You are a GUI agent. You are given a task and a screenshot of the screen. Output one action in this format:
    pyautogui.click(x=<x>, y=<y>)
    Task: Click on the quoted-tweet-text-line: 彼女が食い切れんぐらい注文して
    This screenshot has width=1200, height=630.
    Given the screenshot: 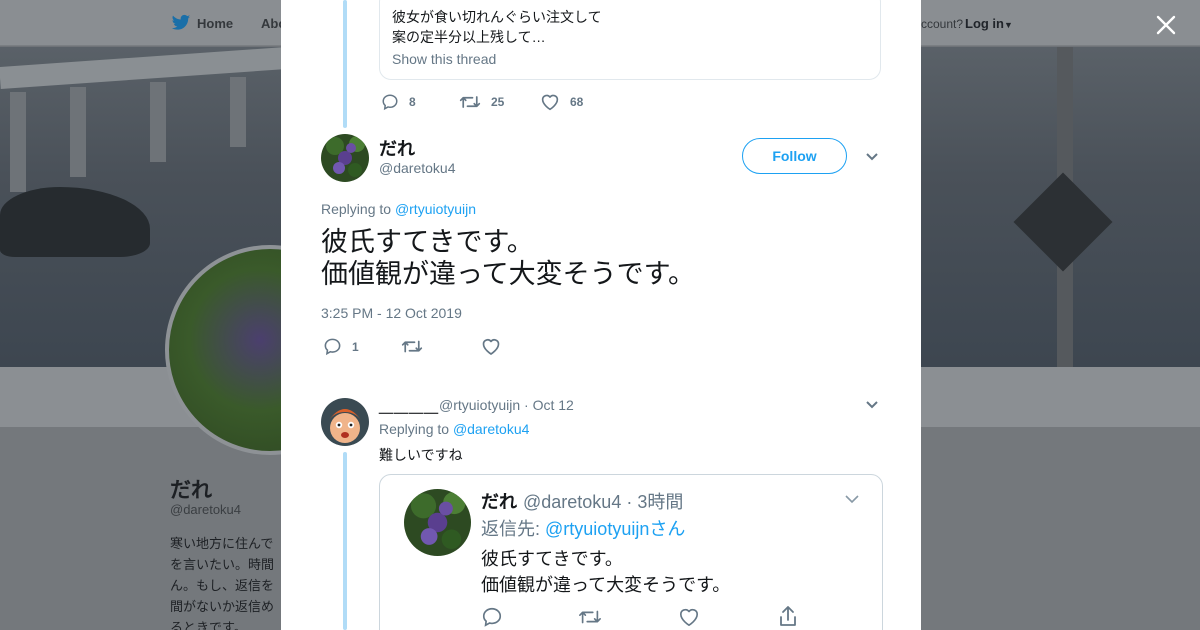 What is the action you would take?
    pyautogui.click(x=497, y=17)
    